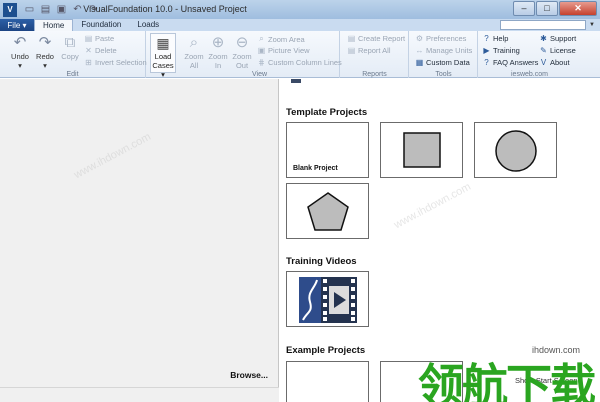 The image size is (600, 402). Describe the element at coordinates (115, 62) in the screenshot. I see `invert-selection-button: ⊞ Invert Selection` at that location.